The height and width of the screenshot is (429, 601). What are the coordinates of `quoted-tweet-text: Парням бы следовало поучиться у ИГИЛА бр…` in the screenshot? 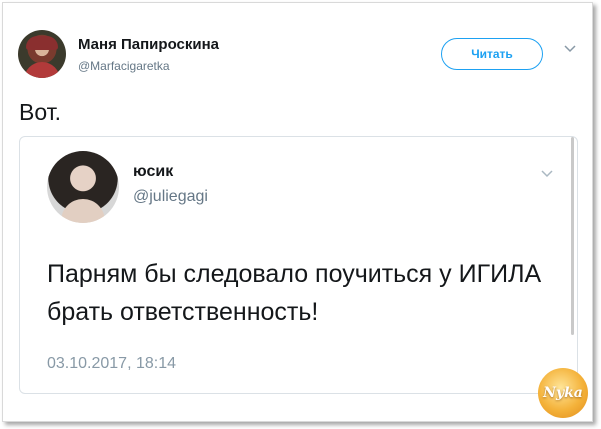 It's located at (294, 293).